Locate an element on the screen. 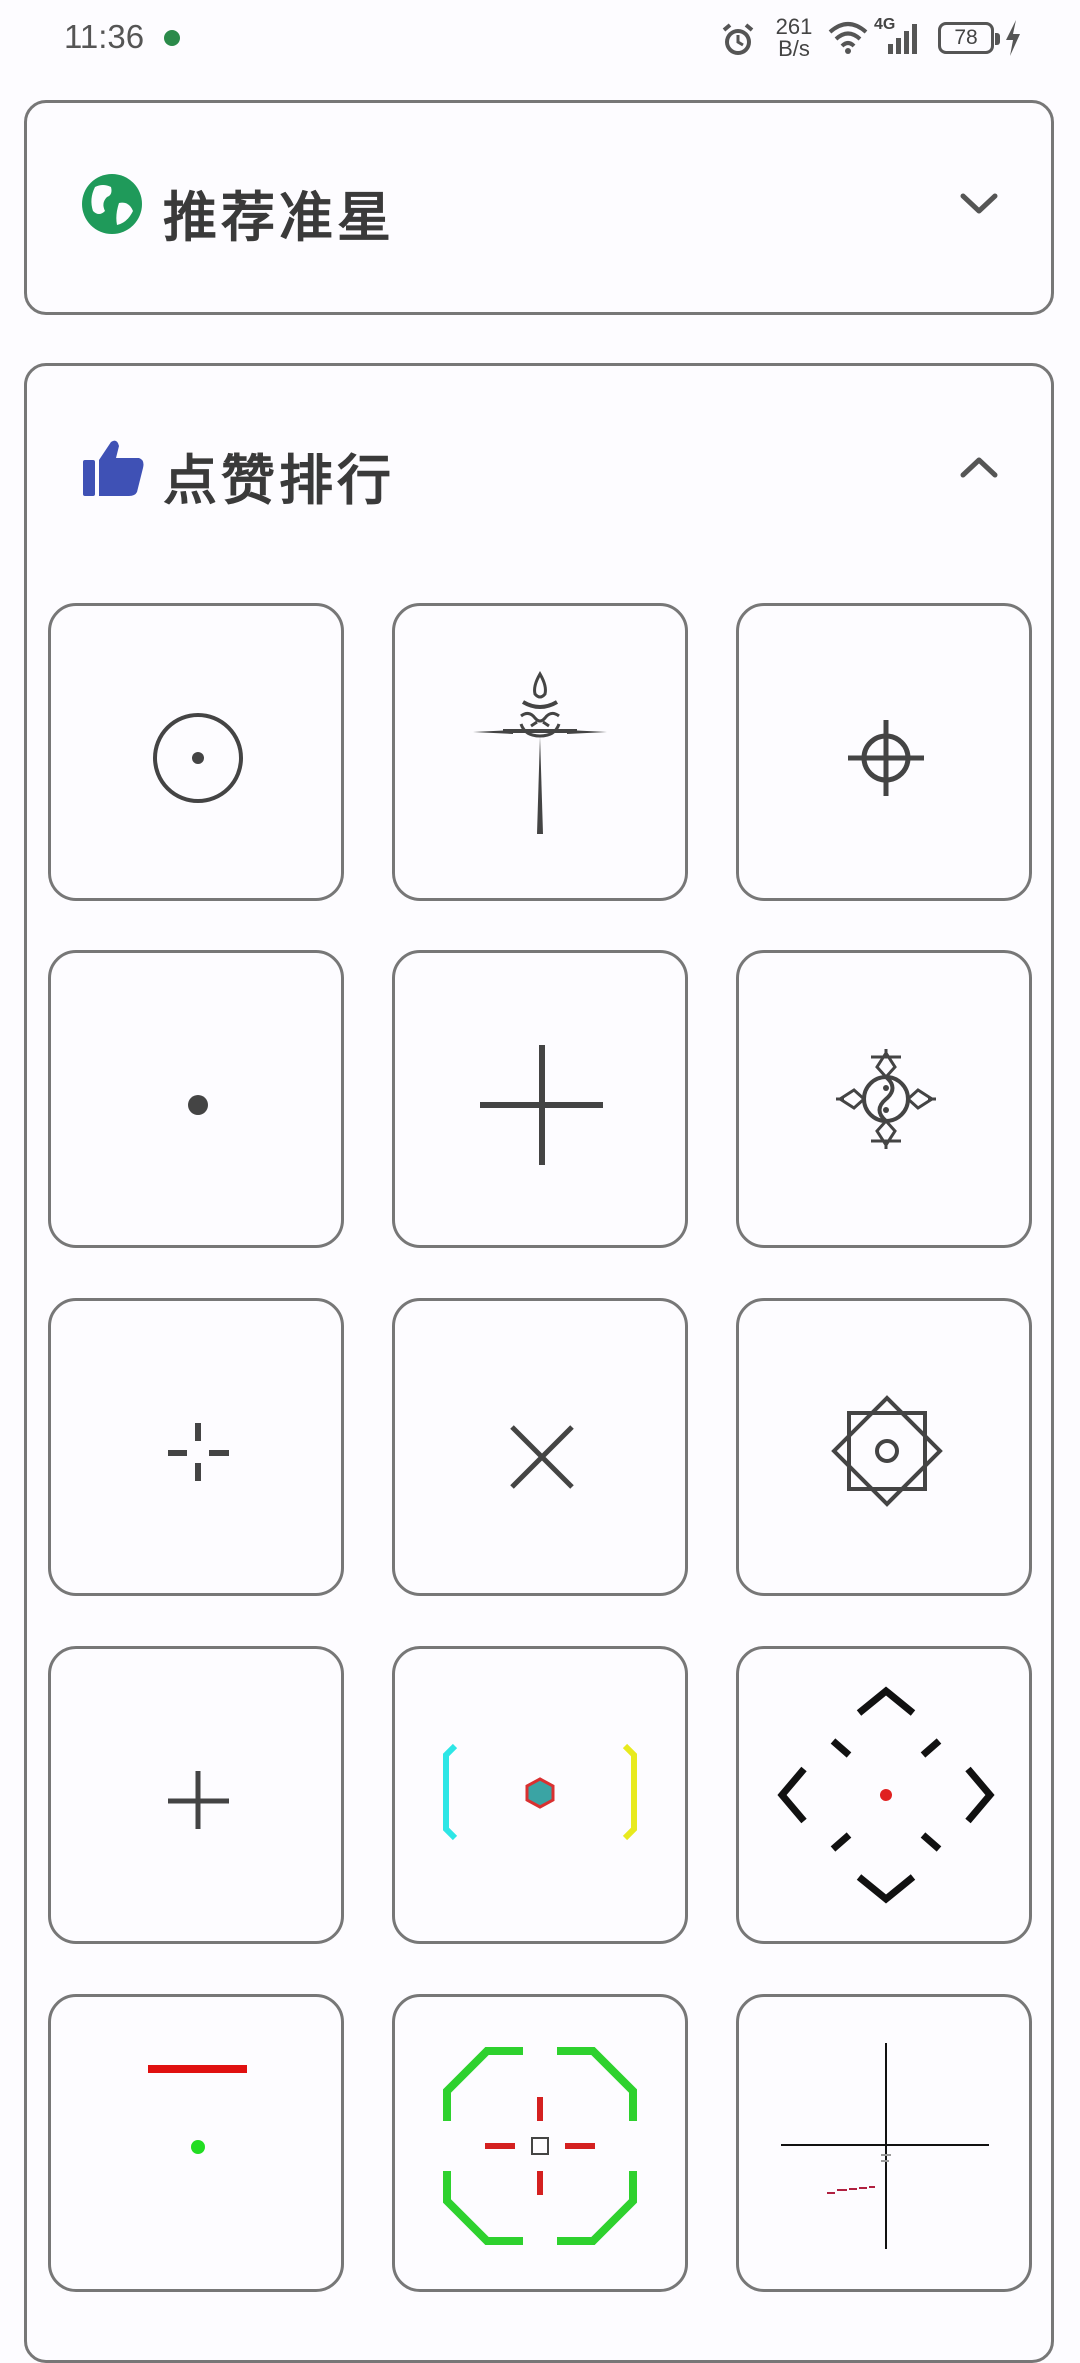 The image size is (1080, 2363). crosshair-tile-diamond-square is located at coordinates (884, 1447).